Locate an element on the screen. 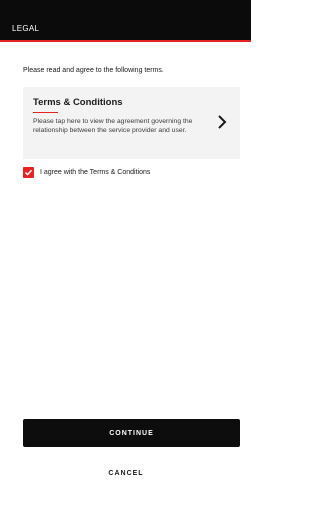 Image resolution: width=320 pixels, height=516 pixels. continue-button: CONTINUE is located at coordinates (131, 433).